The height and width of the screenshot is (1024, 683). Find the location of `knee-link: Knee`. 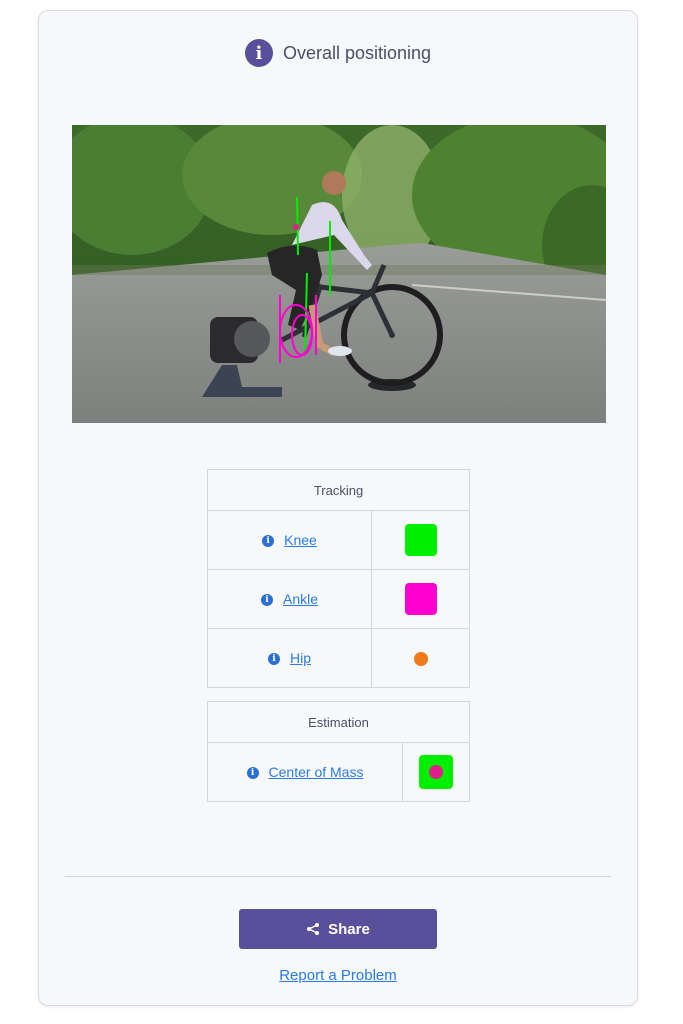

knee-link: Knee is located at coordinates (300, 540).